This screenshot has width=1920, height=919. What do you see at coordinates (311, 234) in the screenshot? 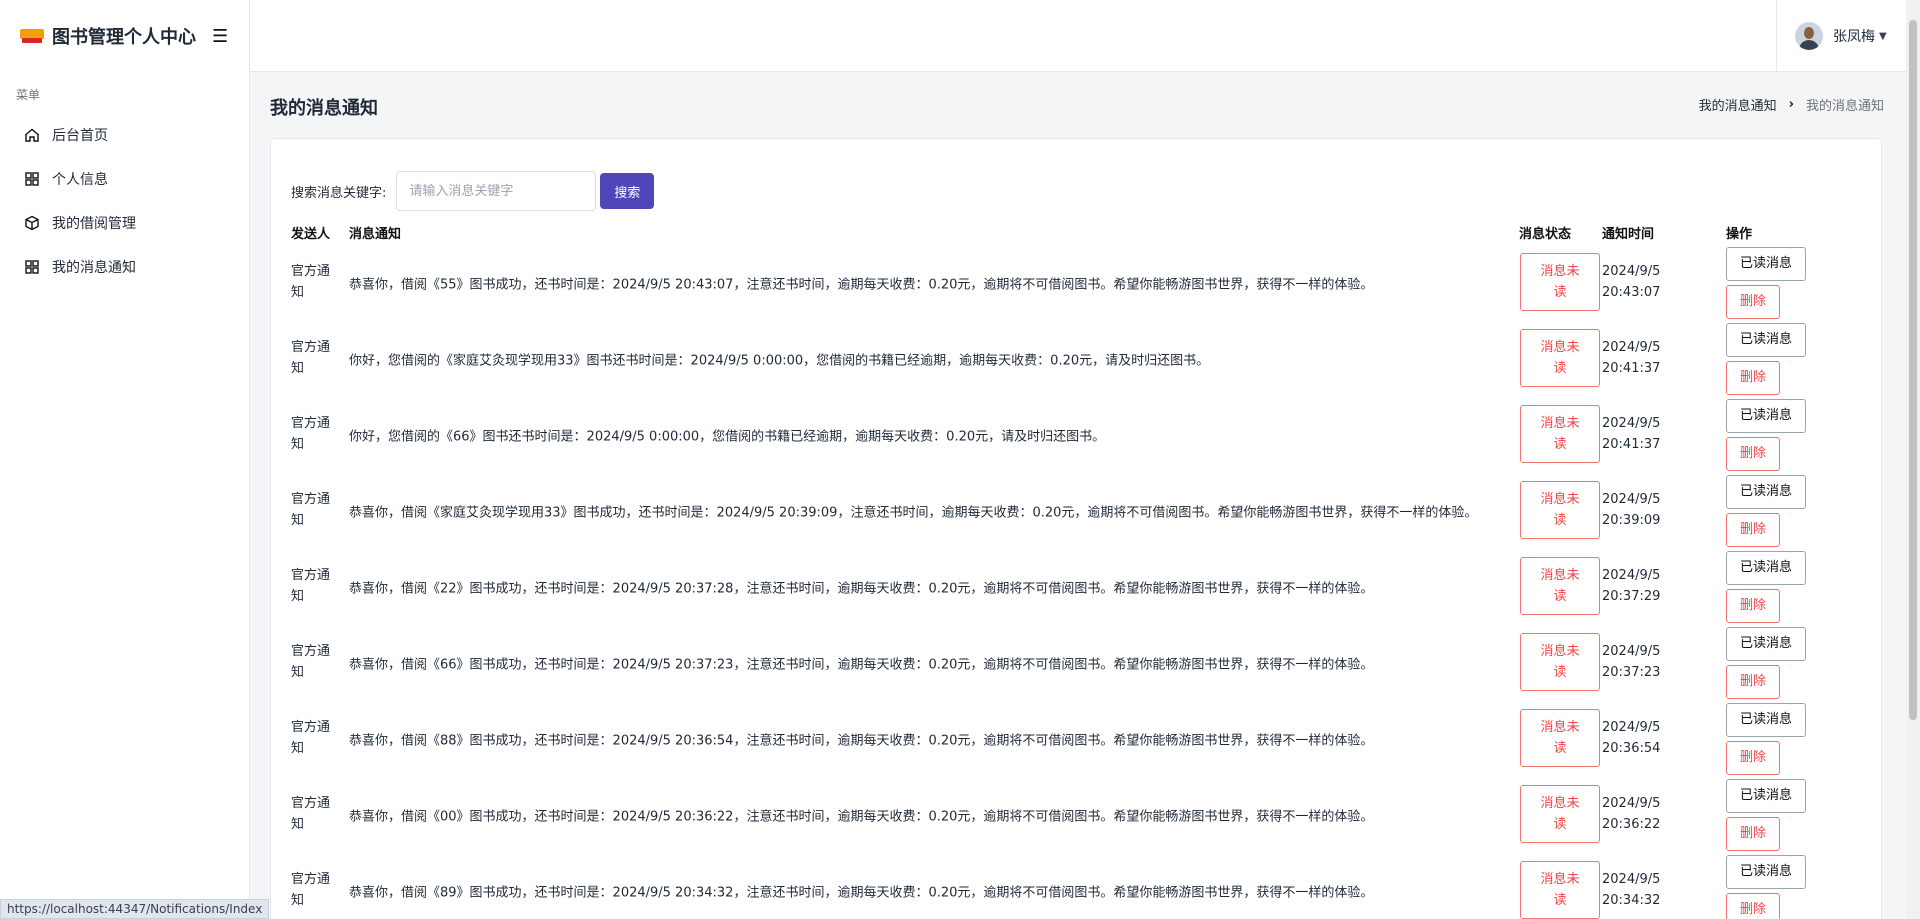
I see `header-sender: 发送人` at bounding box center [311, 234].